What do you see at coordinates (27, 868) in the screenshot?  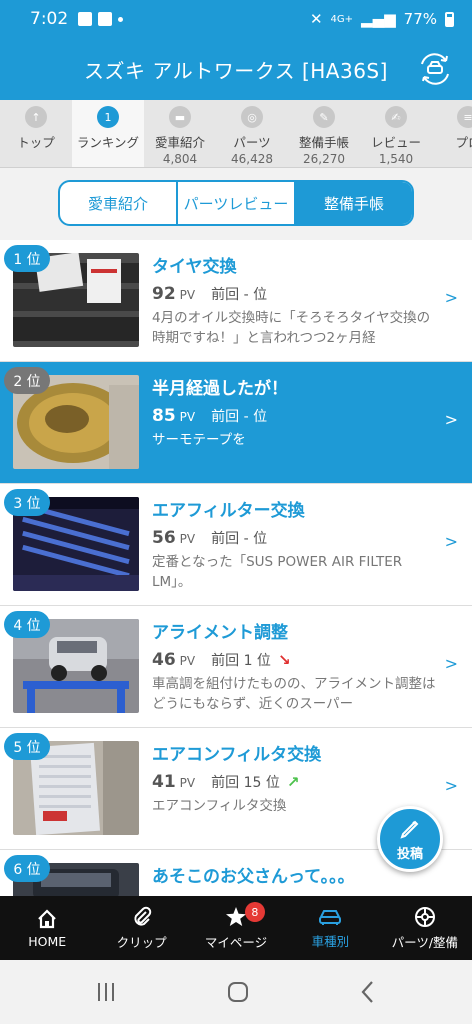 I see `rank-badge: 6 位` at bounding box center [27, 868].